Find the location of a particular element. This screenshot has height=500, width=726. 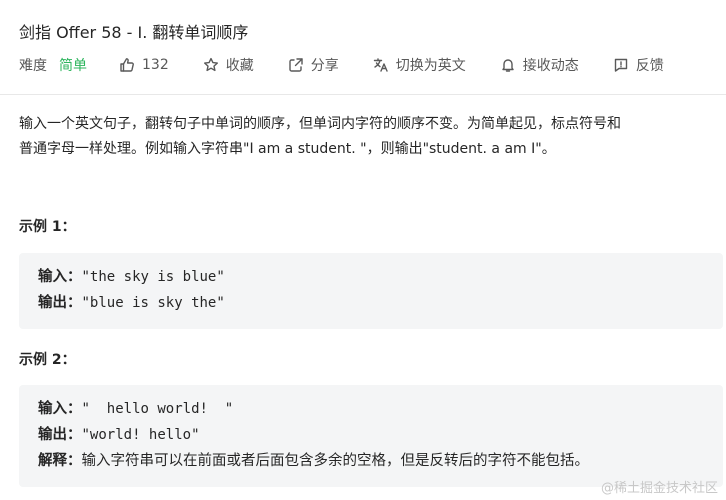

watermark: @稀土掘金技术社区 is located at coordinates (659, 488).